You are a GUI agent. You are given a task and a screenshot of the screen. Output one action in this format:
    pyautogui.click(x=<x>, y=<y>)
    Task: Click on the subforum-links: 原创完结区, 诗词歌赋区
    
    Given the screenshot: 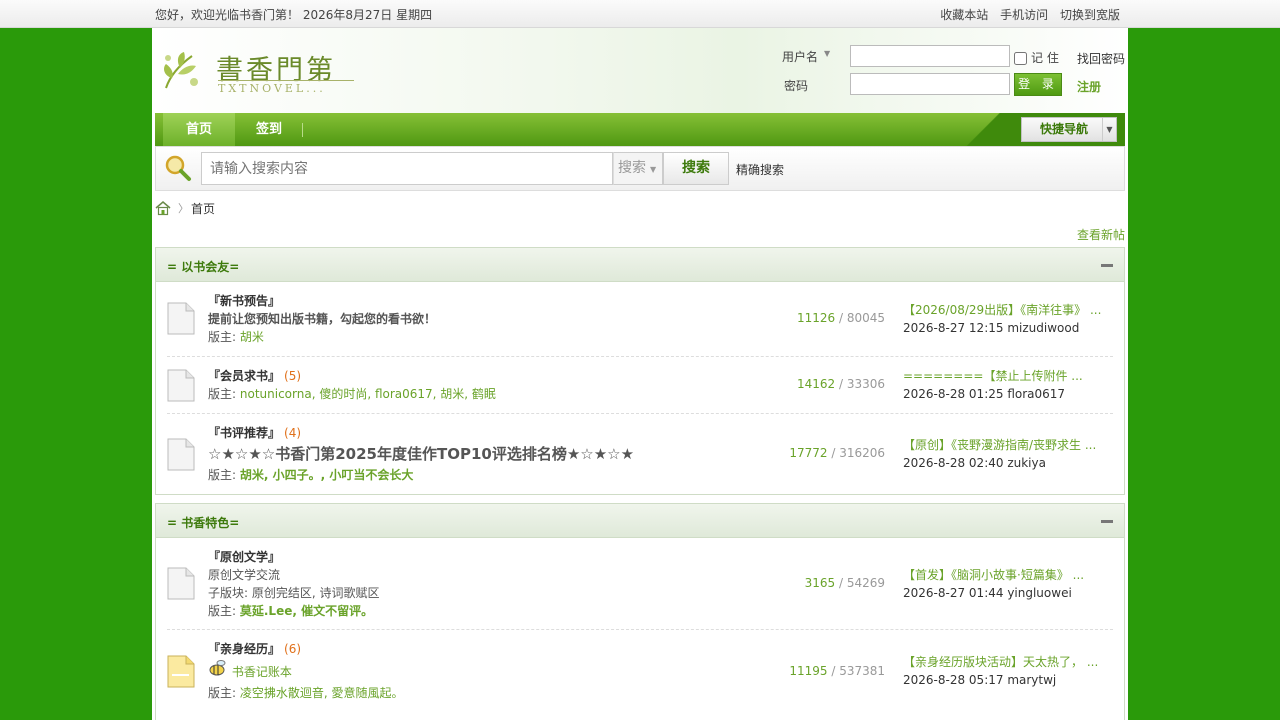 What is the action you would take?
    pyautogui.click(x=316, y=593)
    